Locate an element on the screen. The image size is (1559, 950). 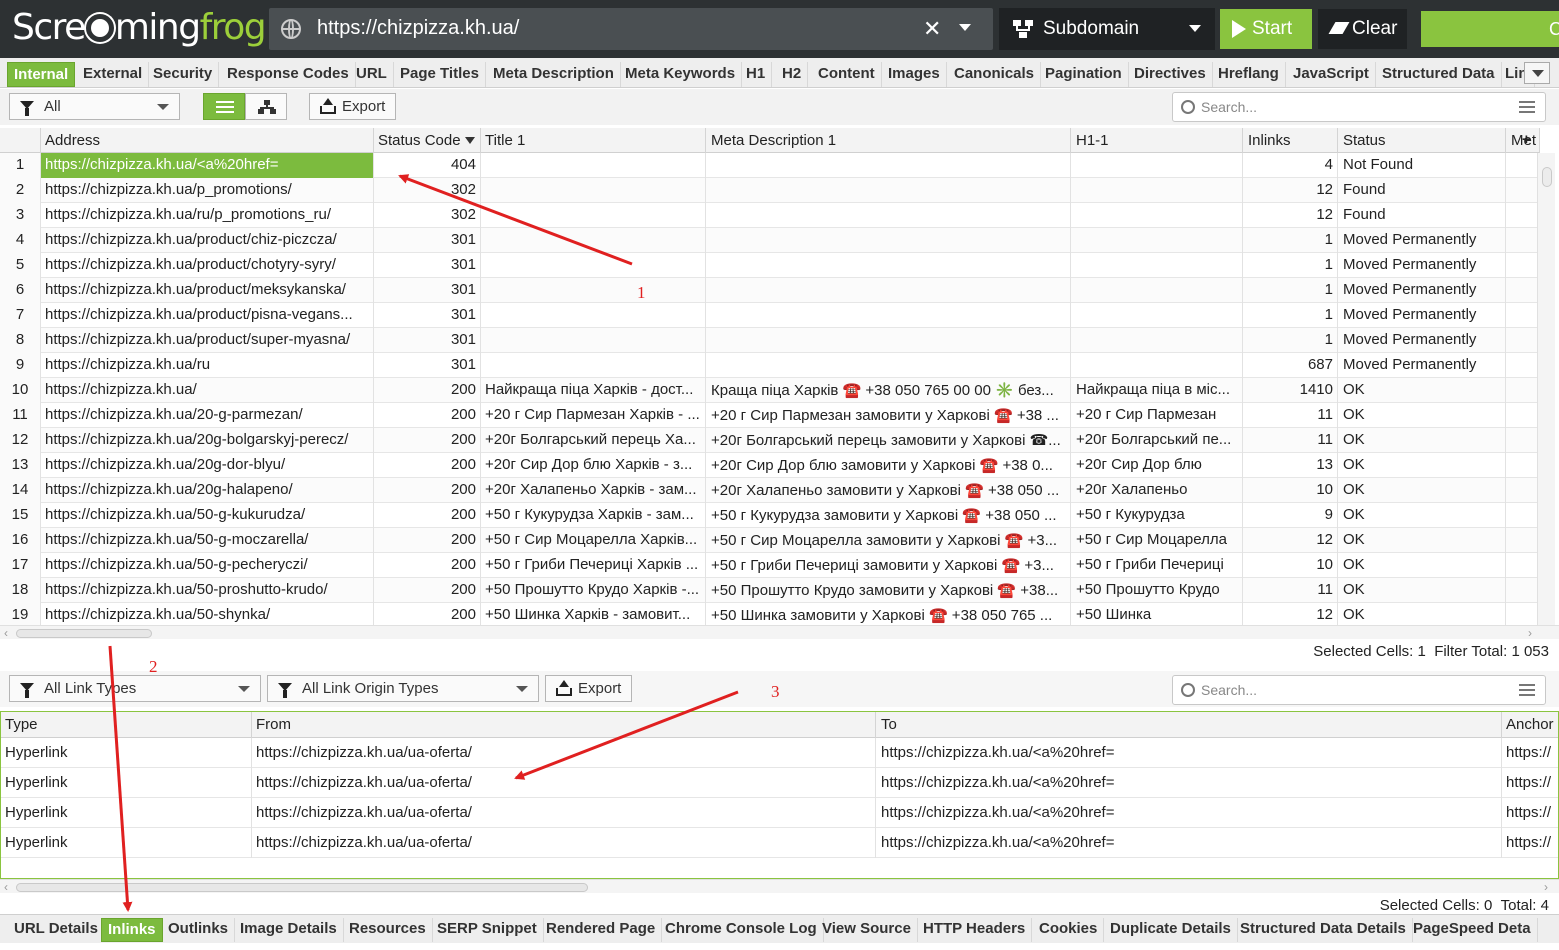
tree-view-button is located at coordinates (266, 106).